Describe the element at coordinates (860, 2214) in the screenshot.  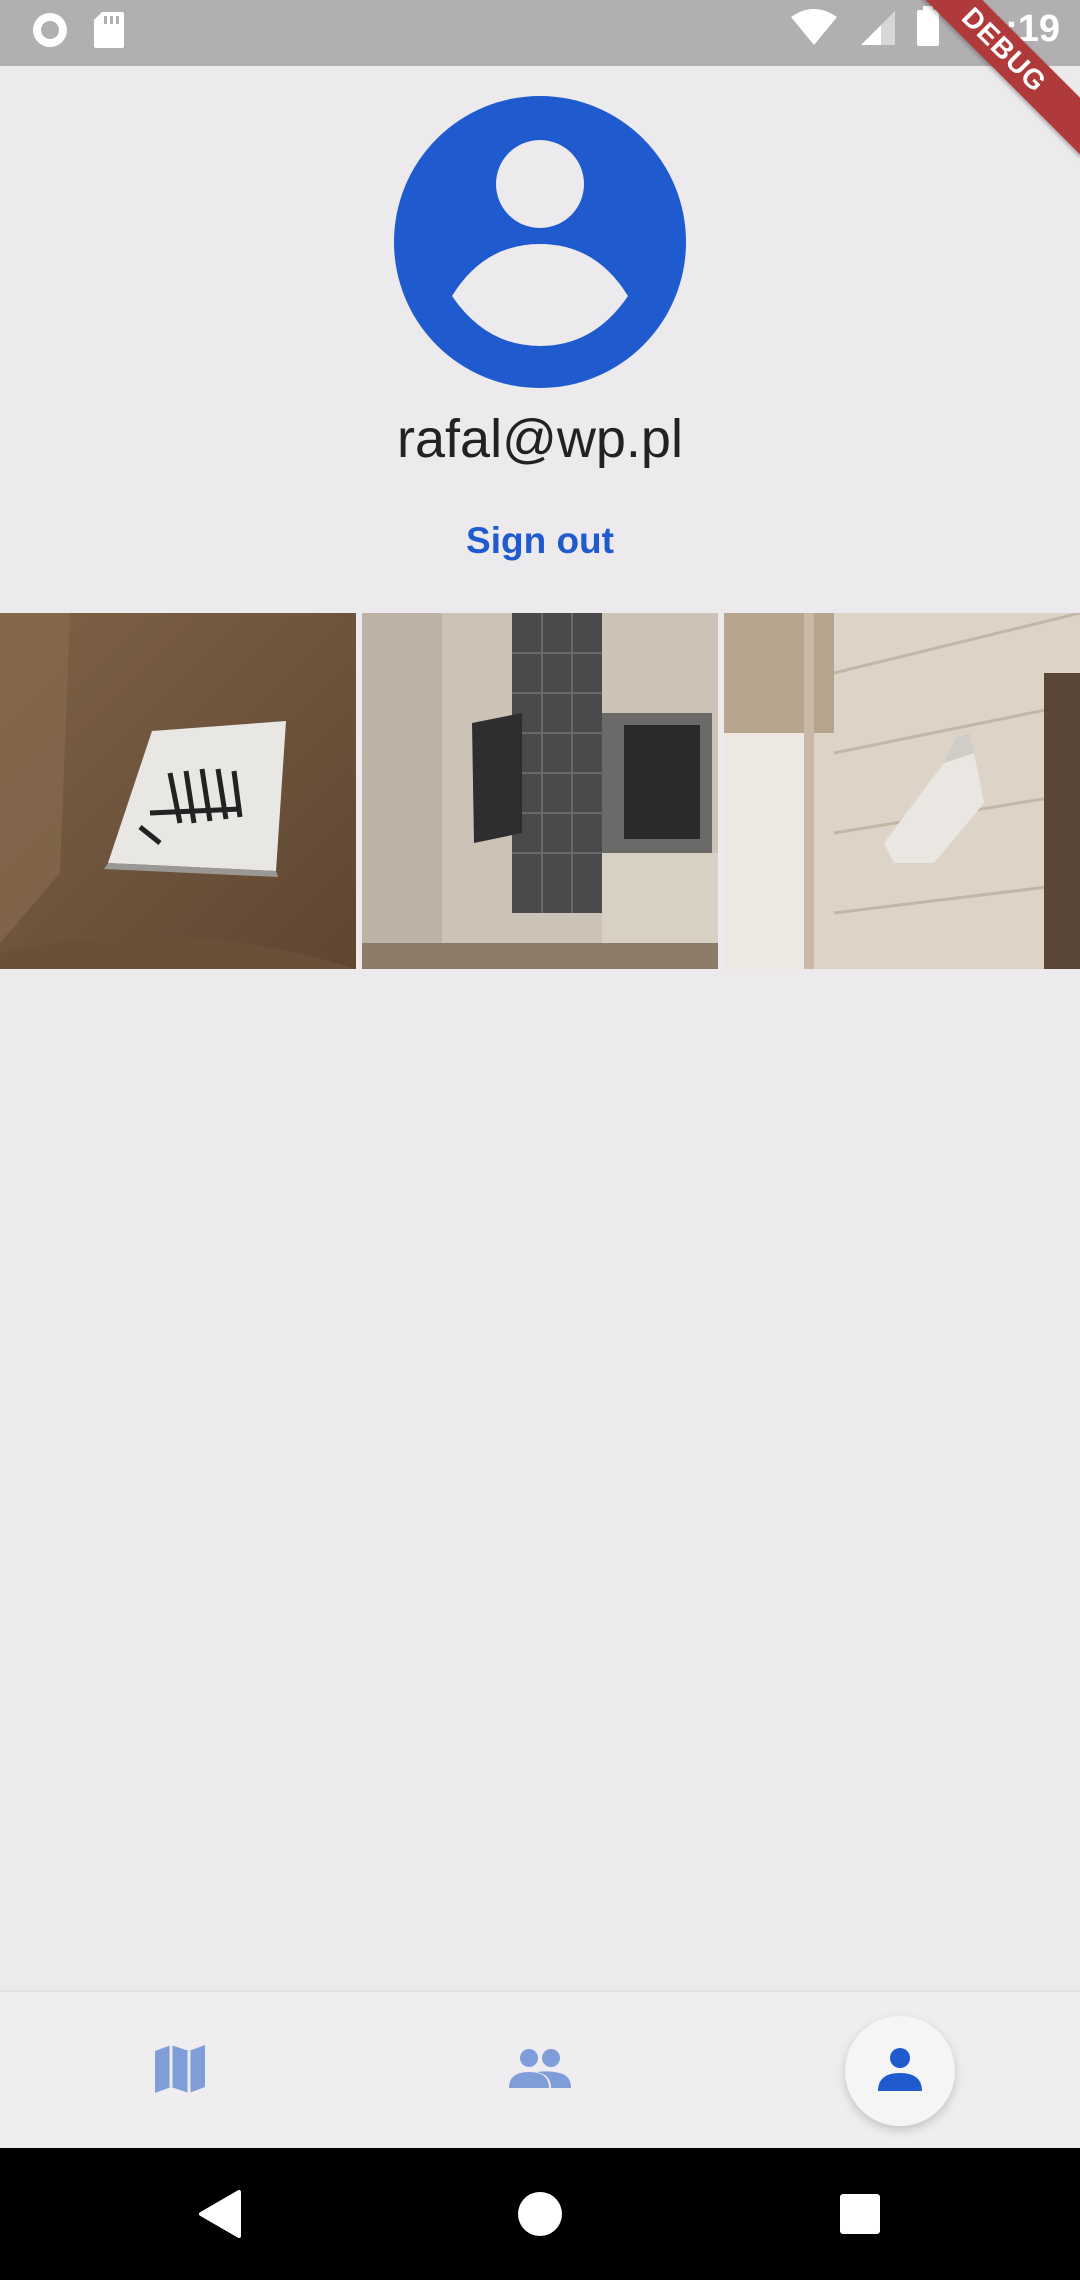
I see `recents-icon` at that location.